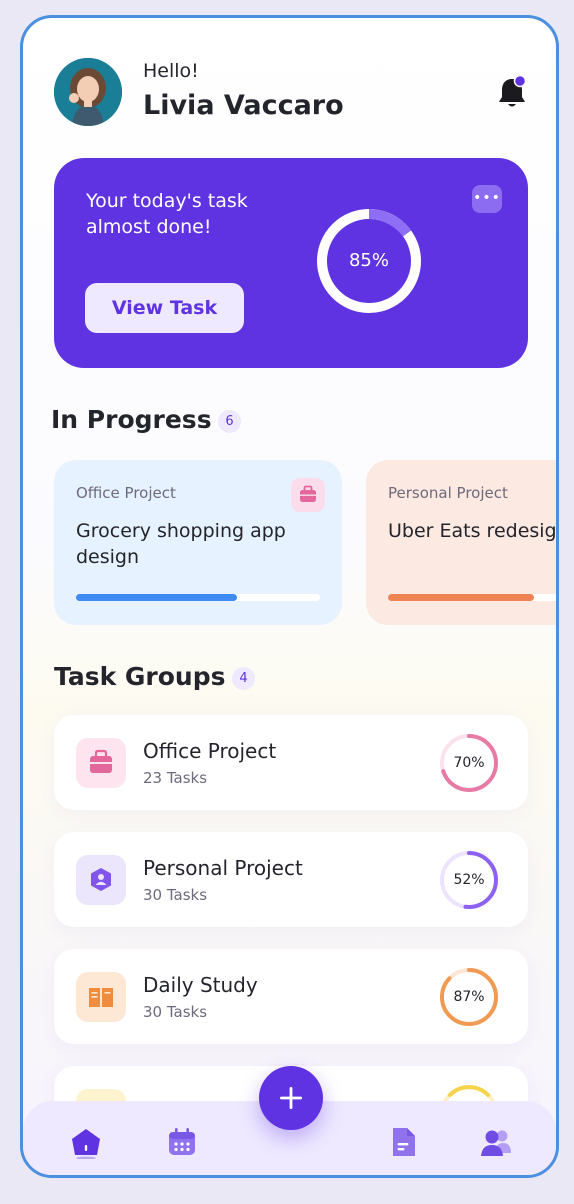  Describe the element at coordinates (448, 493) in the screenshot. I see `progress-card-category: Personal Project` at that location.